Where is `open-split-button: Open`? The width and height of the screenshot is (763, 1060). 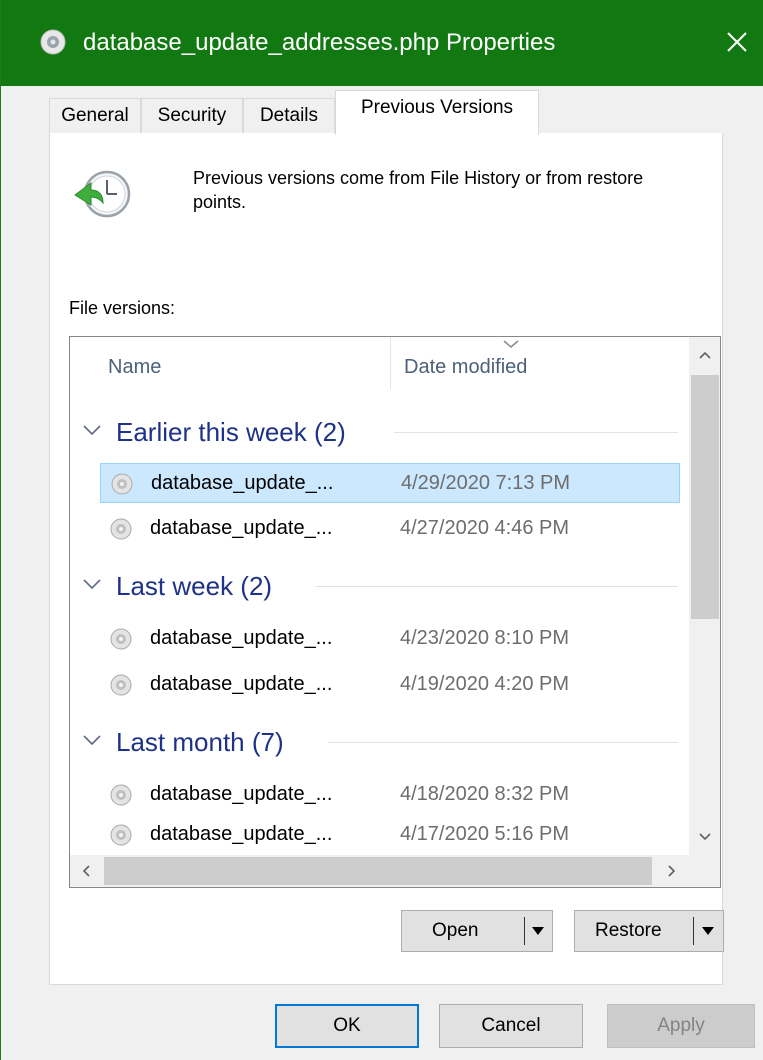
open-split-button: Open is located at coordinates (477, 931).